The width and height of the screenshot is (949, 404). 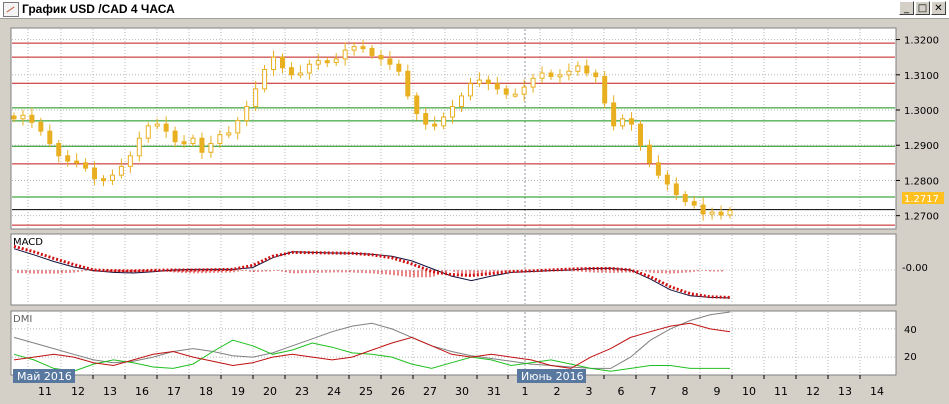 What do you see at coordinates (877, 391) in the screenshot?
I see `time-tick-label: 14` at bounding box center [877, 391].